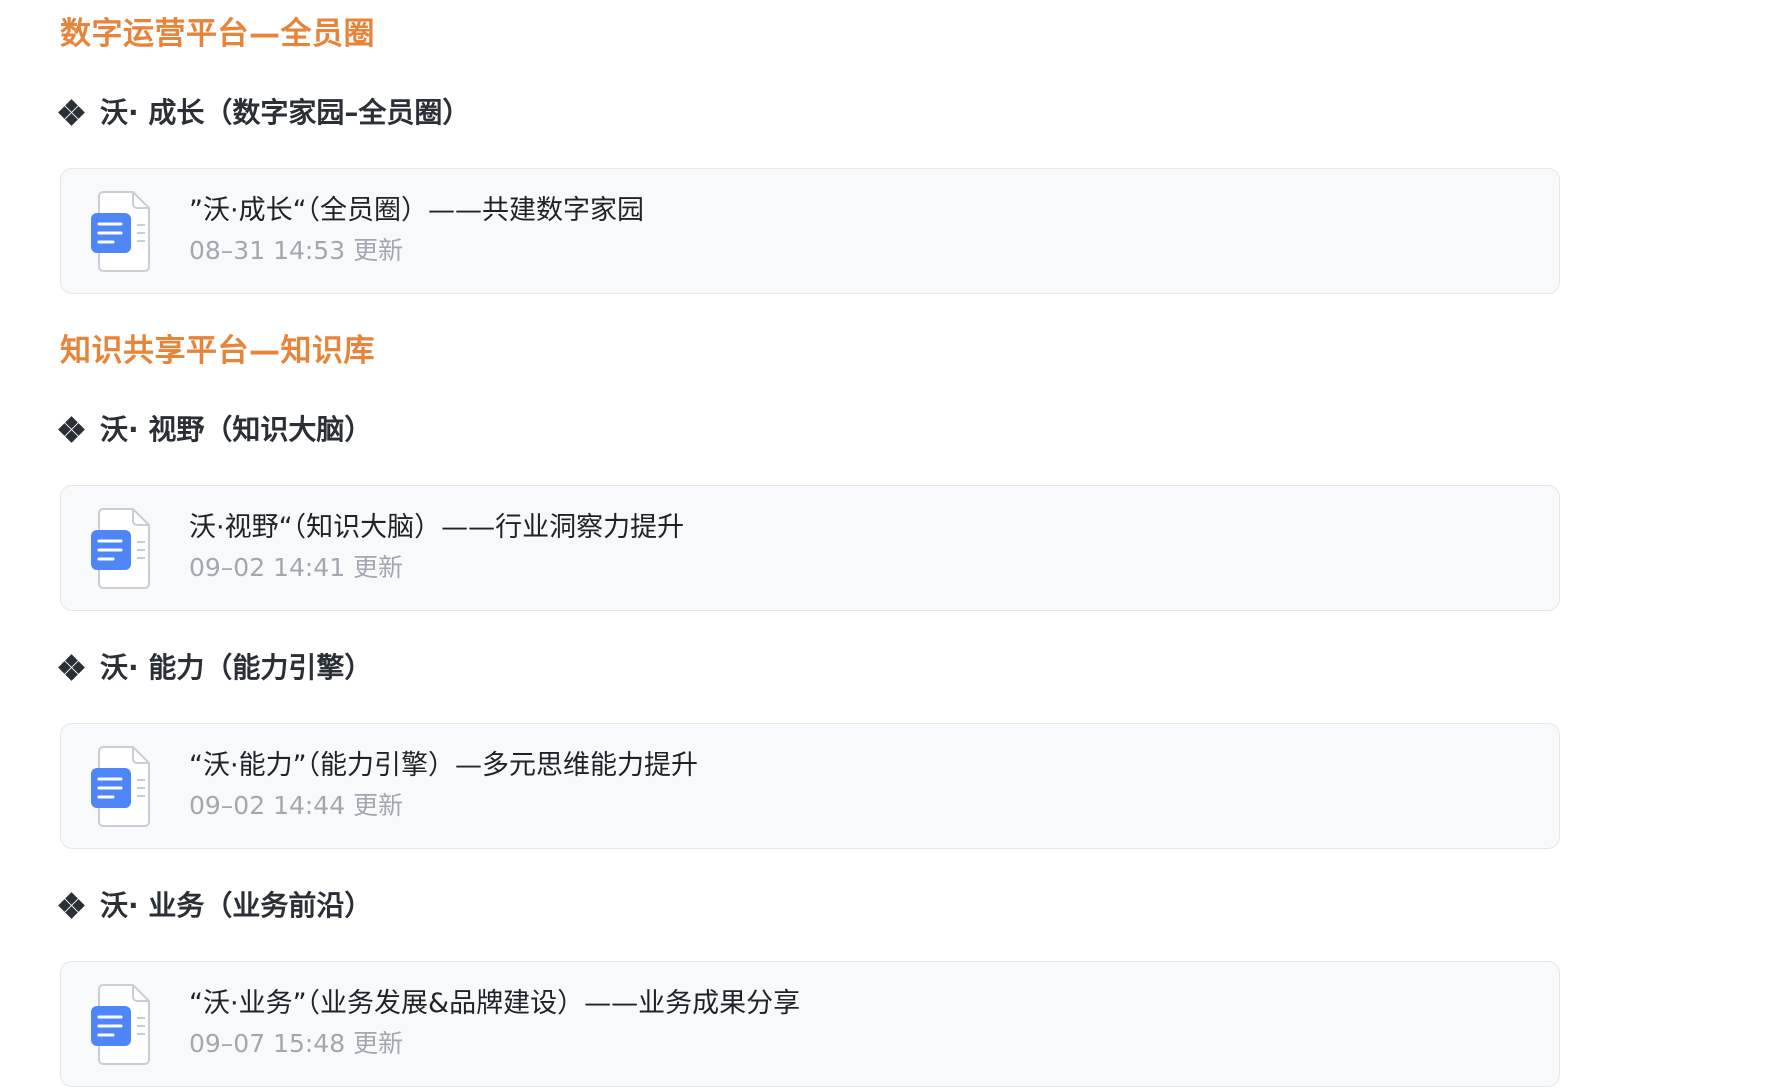 Image resolution: width=1790 pixels, height=1092 pixels. I want to click on doc-text: ”沃·成长“（全员圈）——共建数字家园 08–31 14:53 更新, so click(416, 231).